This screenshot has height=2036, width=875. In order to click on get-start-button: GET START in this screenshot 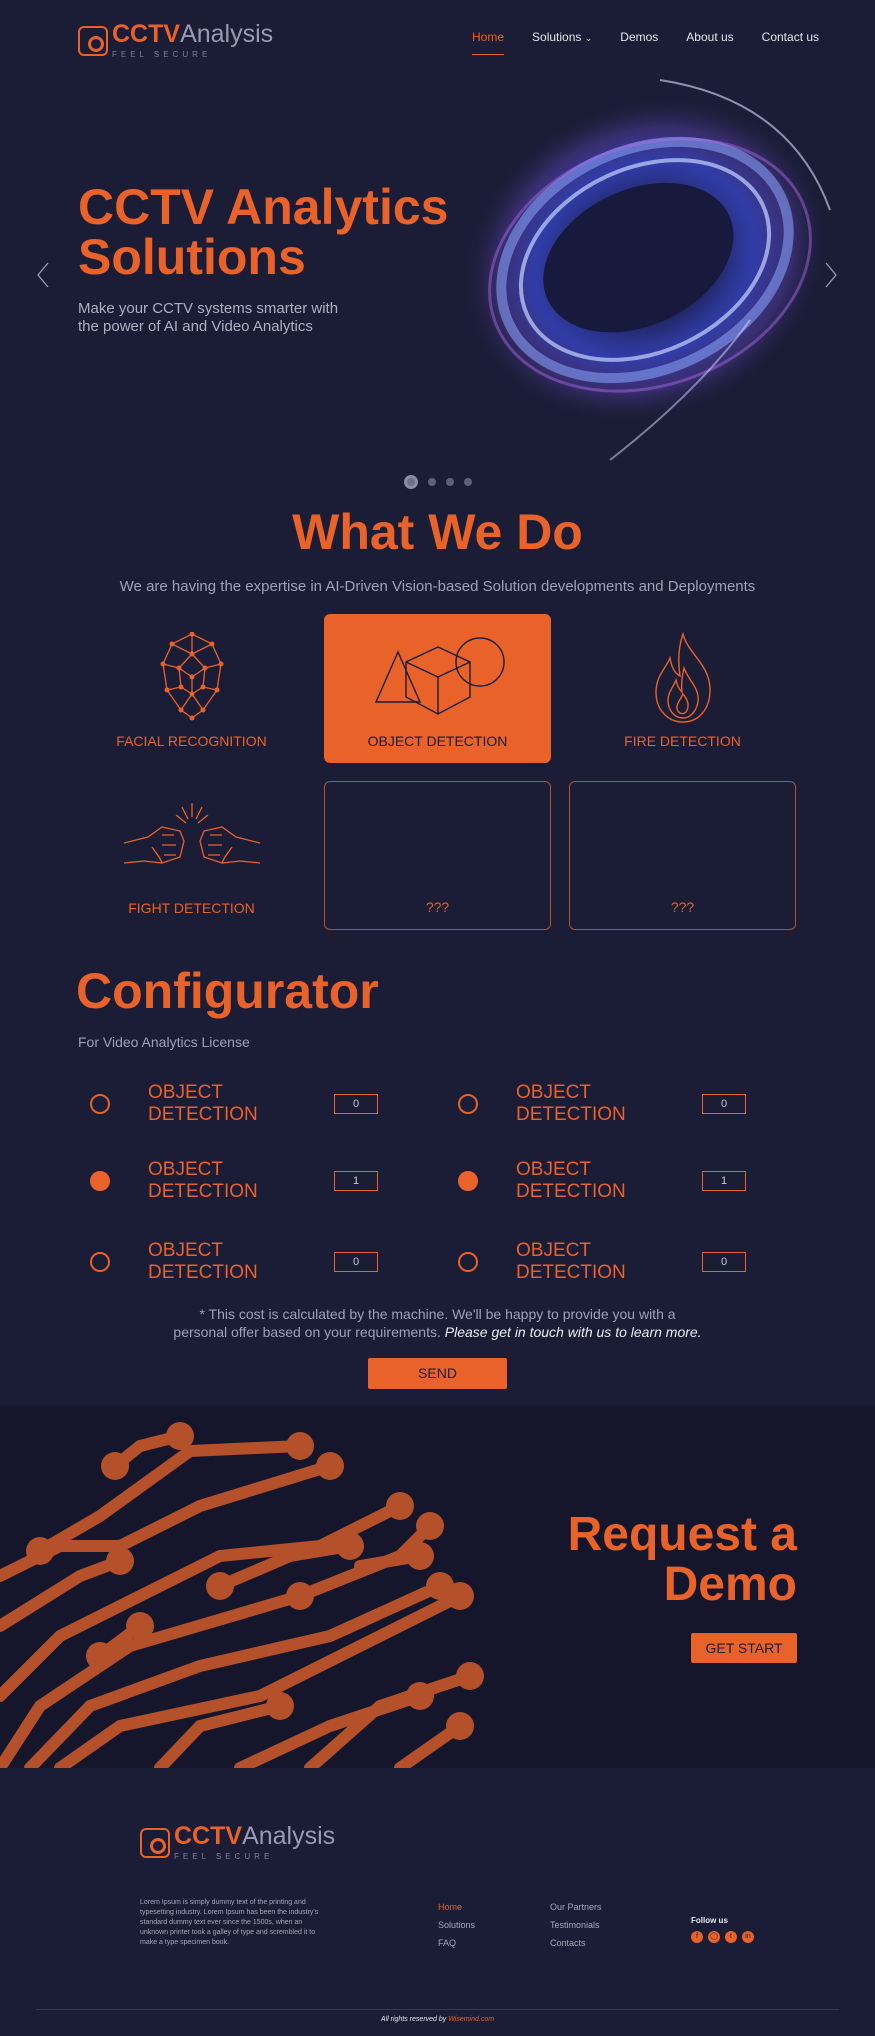, I will do `click(744, 1648)`.